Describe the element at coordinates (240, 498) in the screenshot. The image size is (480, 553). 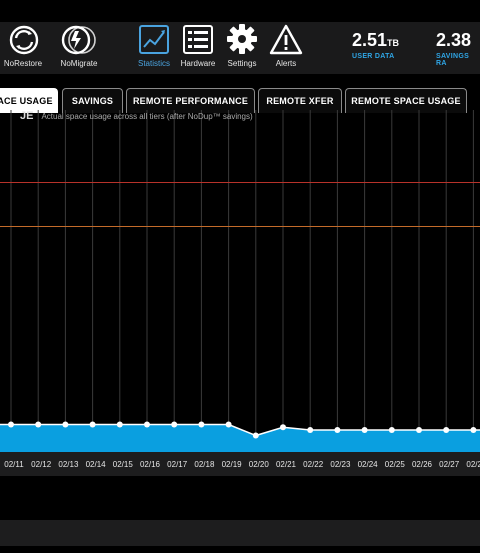
I see `footer-strip` at that location.